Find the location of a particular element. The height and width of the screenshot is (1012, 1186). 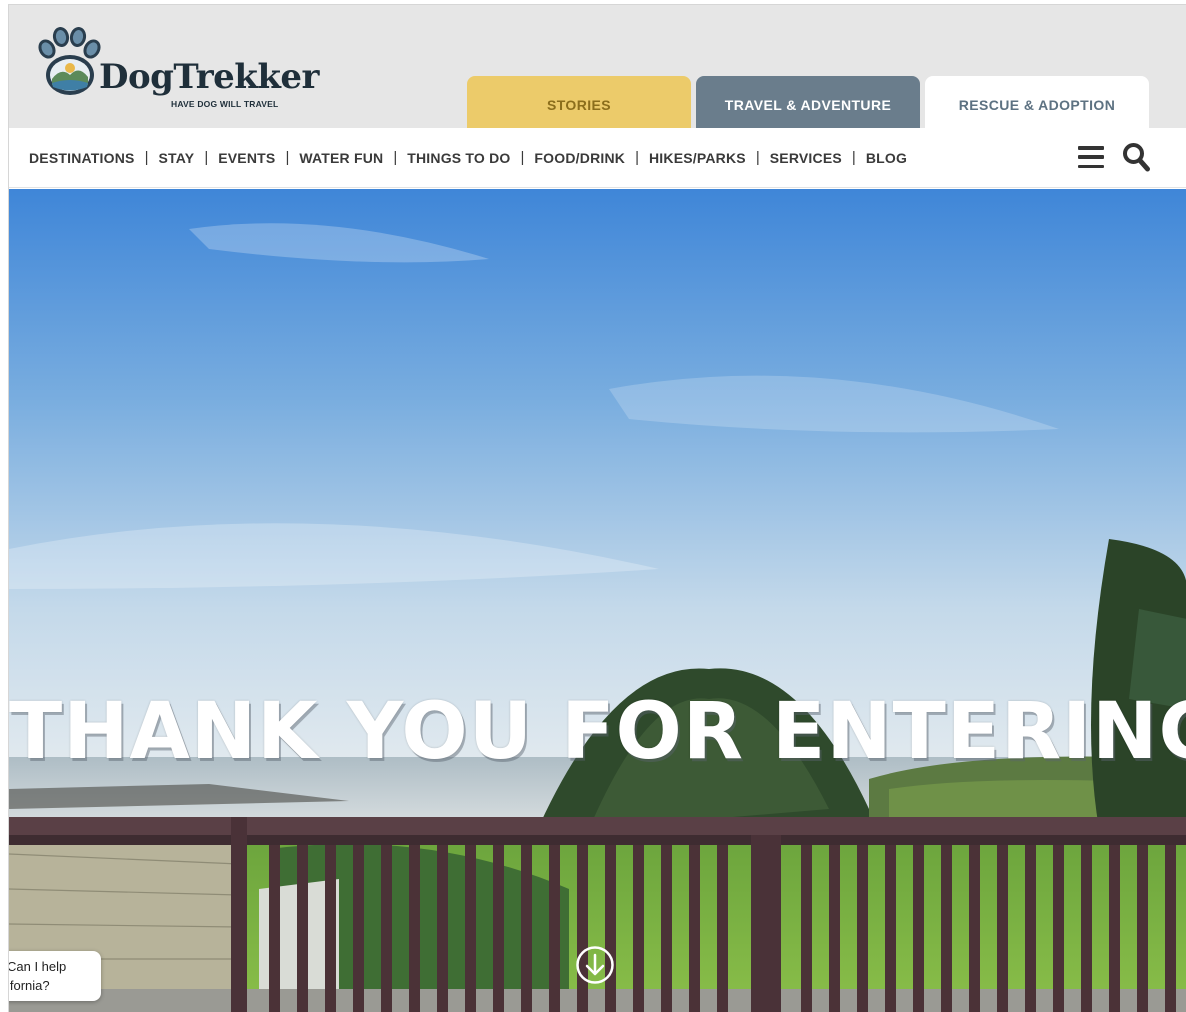

tab-travel-adventure: TRAVEL & ADVENTURE is located at coordinates (808, 102).